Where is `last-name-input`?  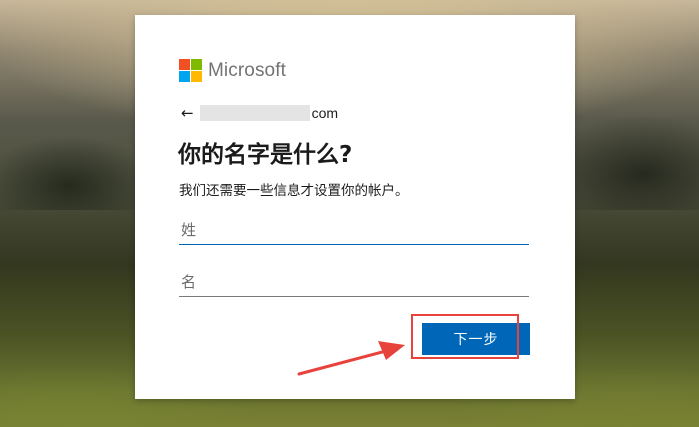
last-name-input is located at coordinates (354, 230).